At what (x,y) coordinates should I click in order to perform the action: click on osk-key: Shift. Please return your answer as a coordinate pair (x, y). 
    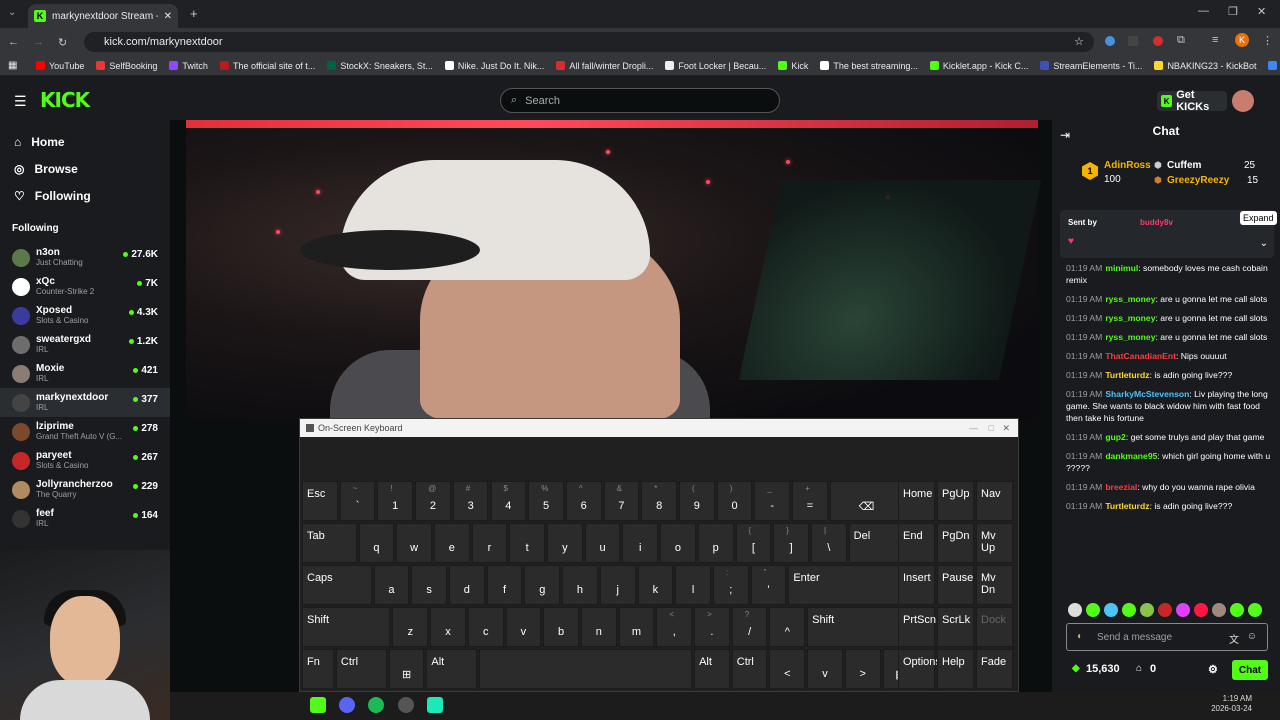
    Looking at the image, I should click on (855, 627).